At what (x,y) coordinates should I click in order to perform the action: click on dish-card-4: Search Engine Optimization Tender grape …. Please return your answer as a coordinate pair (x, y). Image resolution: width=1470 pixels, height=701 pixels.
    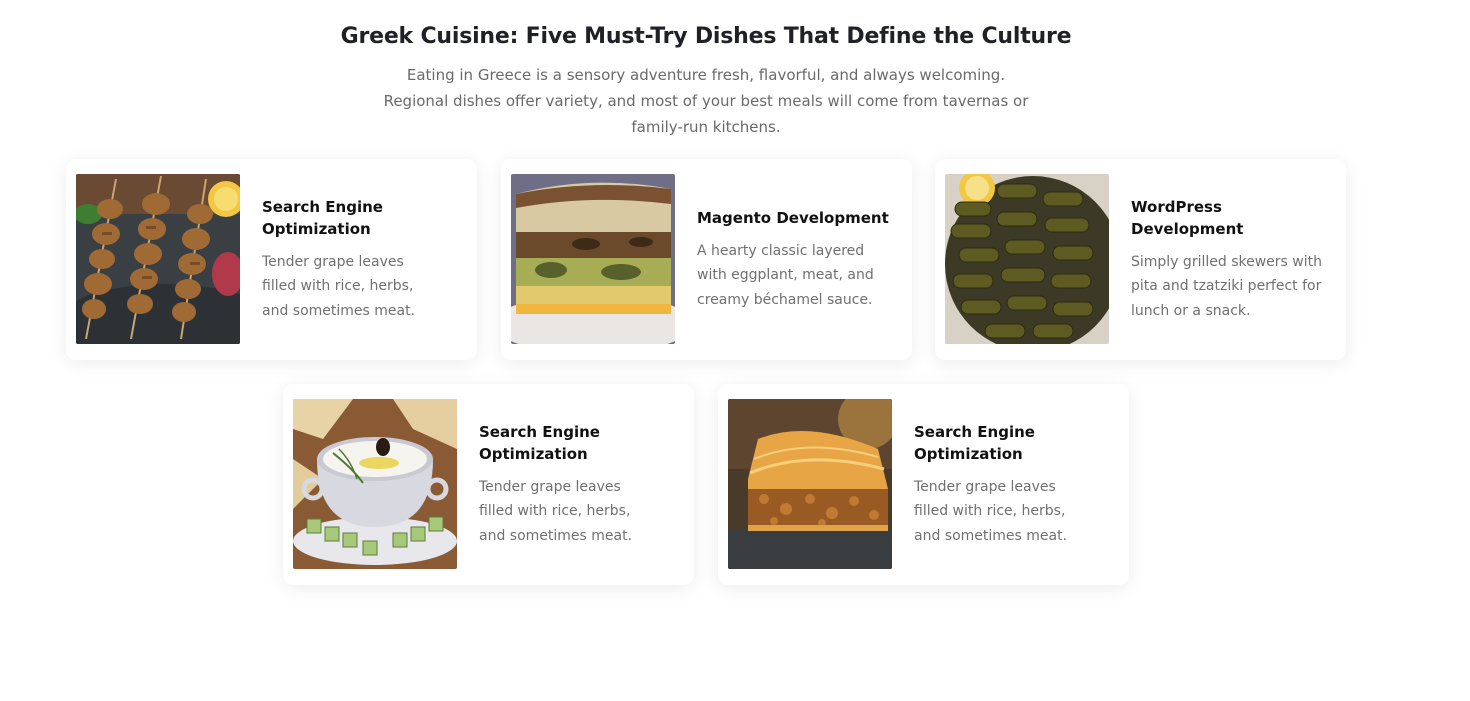
    Looking at the image, I should click on (488, 484).